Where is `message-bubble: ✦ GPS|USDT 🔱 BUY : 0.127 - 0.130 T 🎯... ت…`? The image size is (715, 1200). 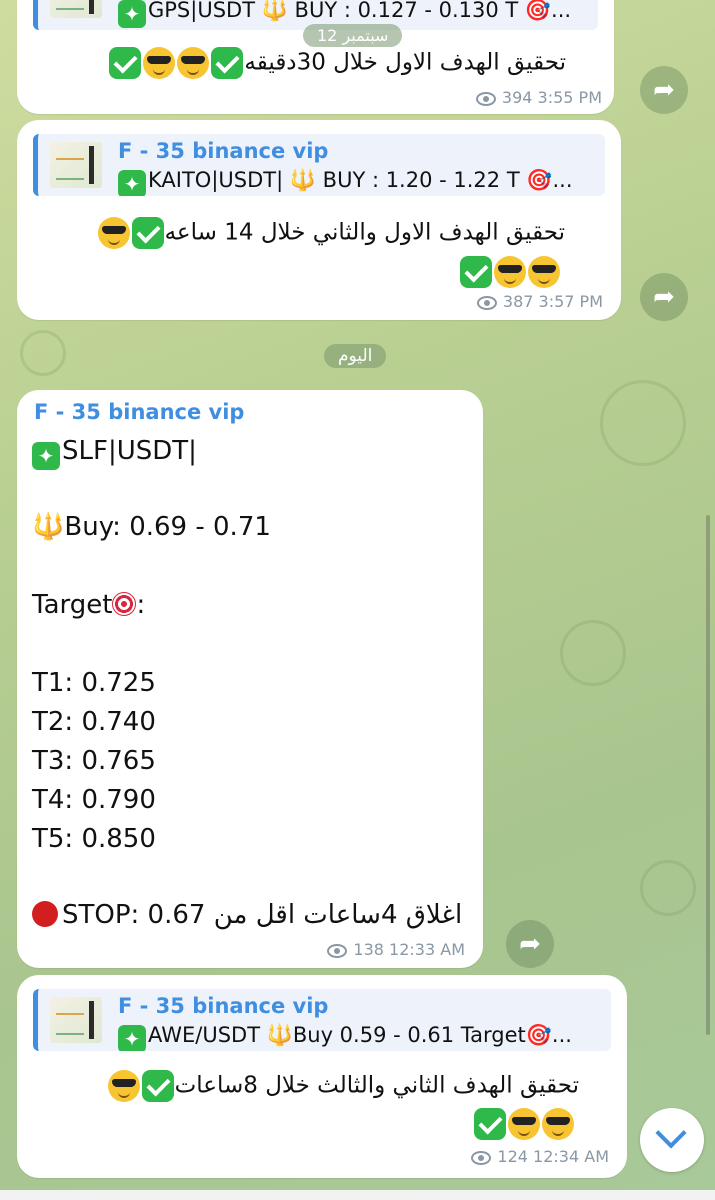 message-bubble: ✦ GPS|USDT 🔱 BUY : 0.127 - 0.130 T 🎯... ت… is located at coordinates (315, 57).